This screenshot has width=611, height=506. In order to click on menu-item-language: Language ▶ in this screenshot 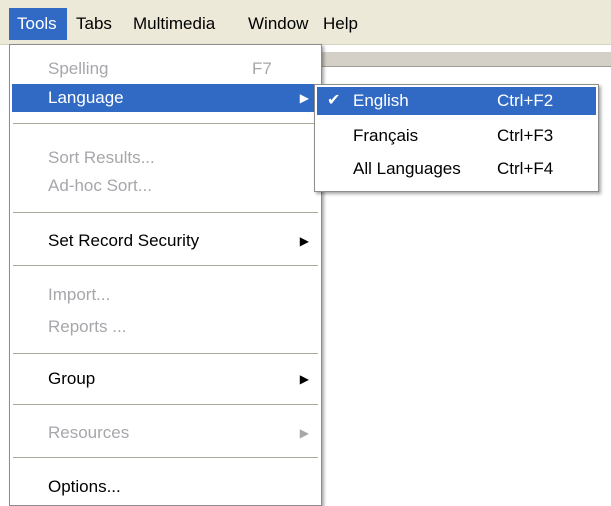, I will do `click(165, 98)`.